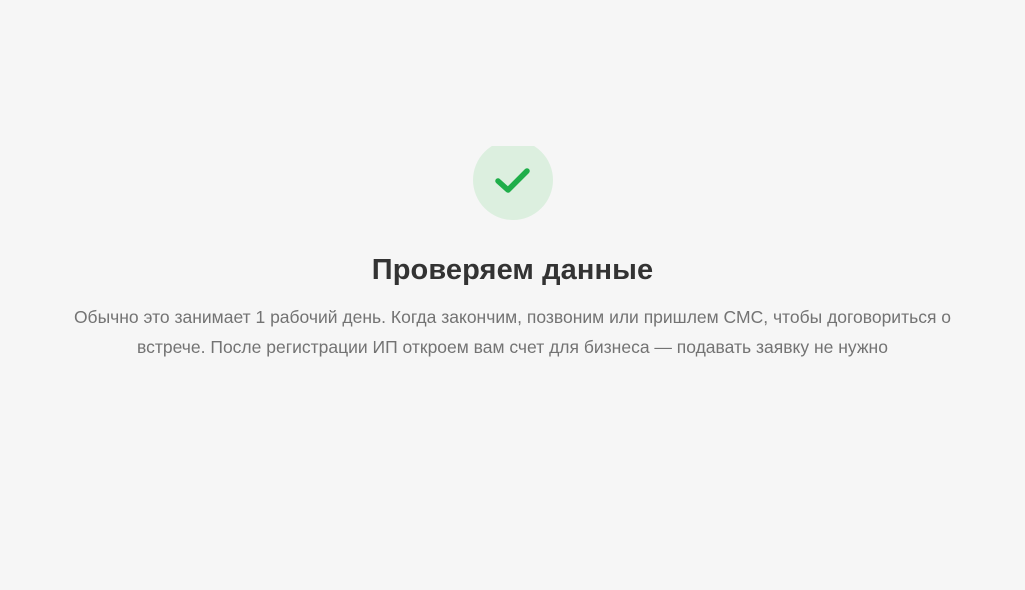  Describe the element at coordinates (512, 270) in the screenshot. I see `page-title: Проверяем данные` at that location.